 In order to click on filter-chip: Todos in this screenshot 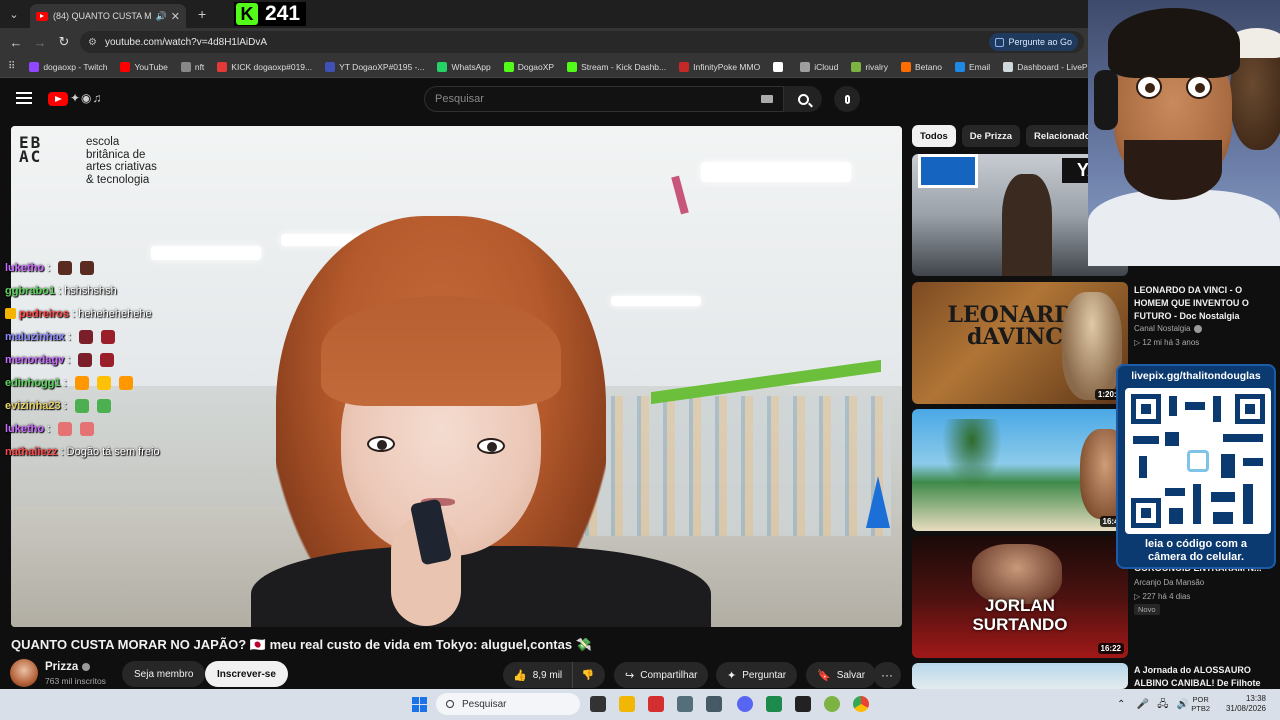, I will do `click(934, 136)`.